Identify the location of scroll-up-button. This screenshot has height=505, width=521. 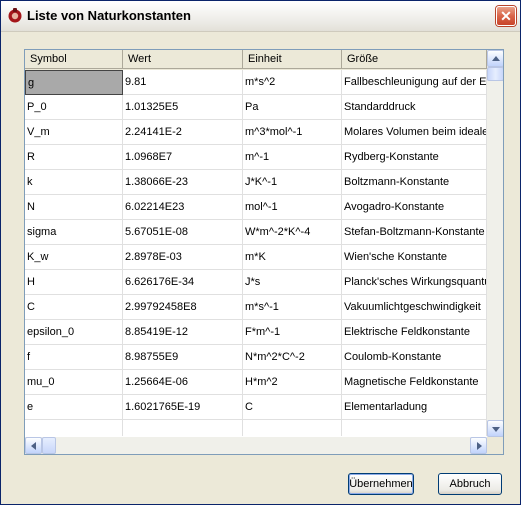
(495, 58).